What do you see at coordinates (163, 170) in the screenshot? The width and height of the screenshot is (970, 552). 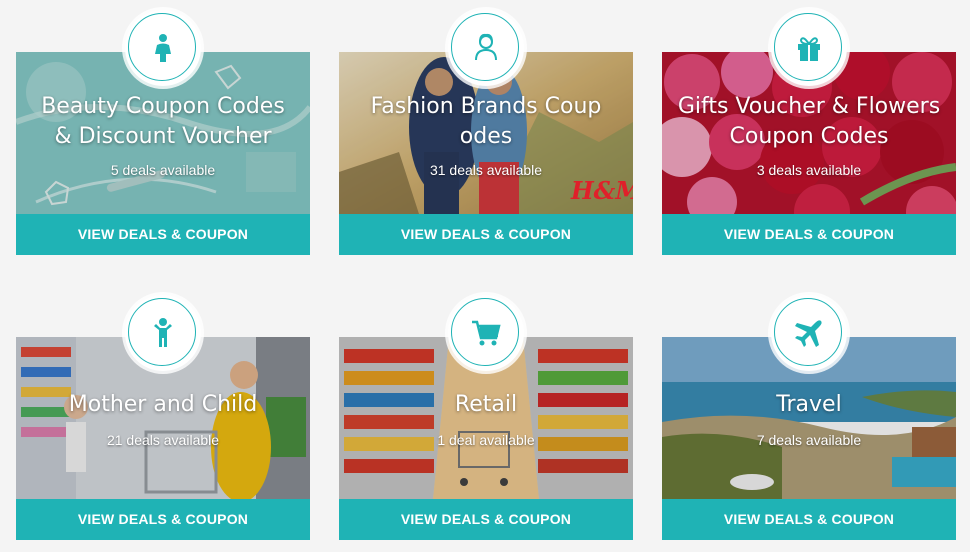 I see `deals-count: 5 deals available` at bounding box center [163, 170].